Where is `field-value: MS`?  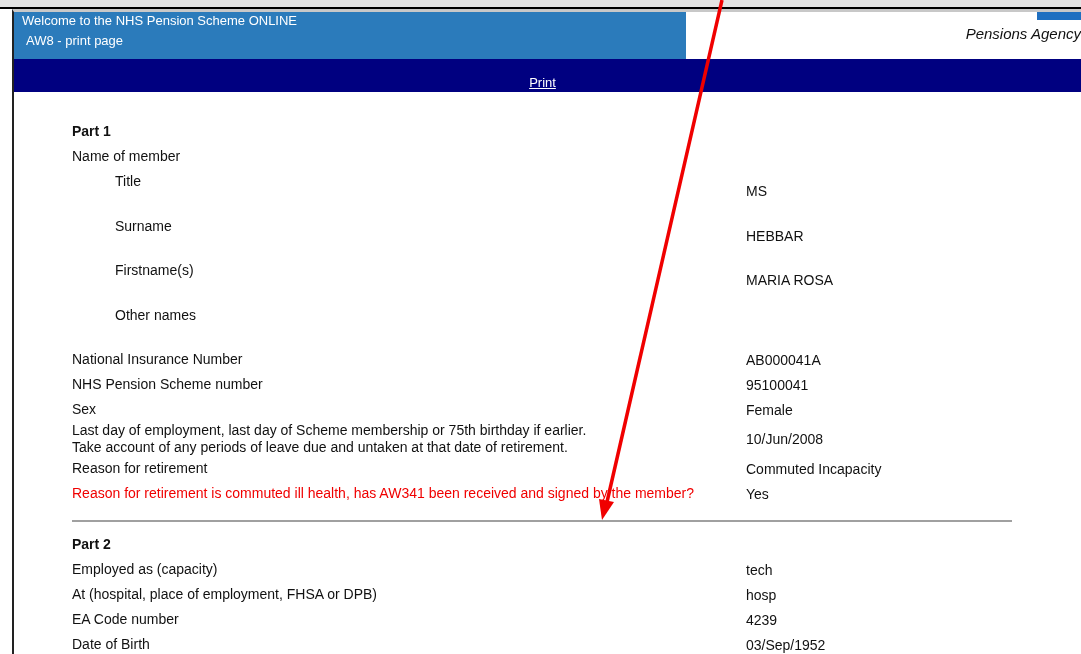
field-value: MS is located at coordinates (756, 191).